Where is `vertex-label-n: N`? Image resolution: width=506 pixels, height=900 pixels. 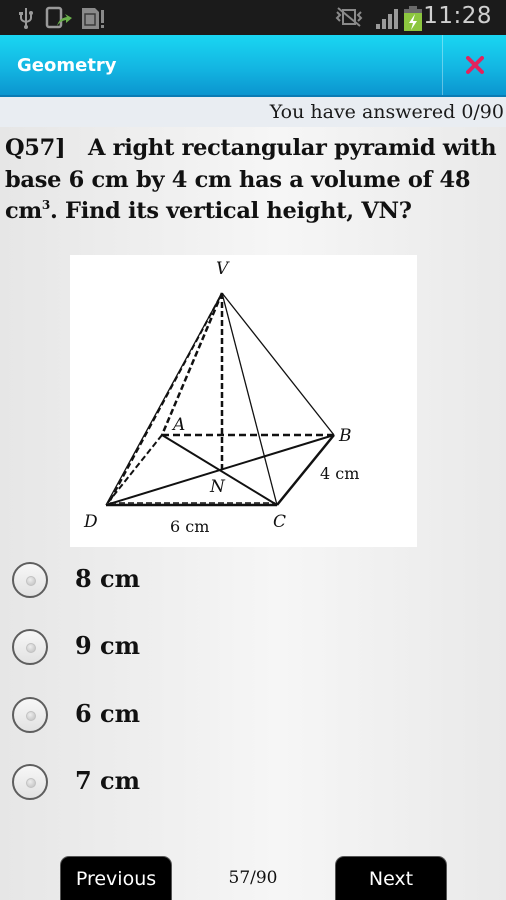 vertex-label-n: N is located at coordinates (217, 487).